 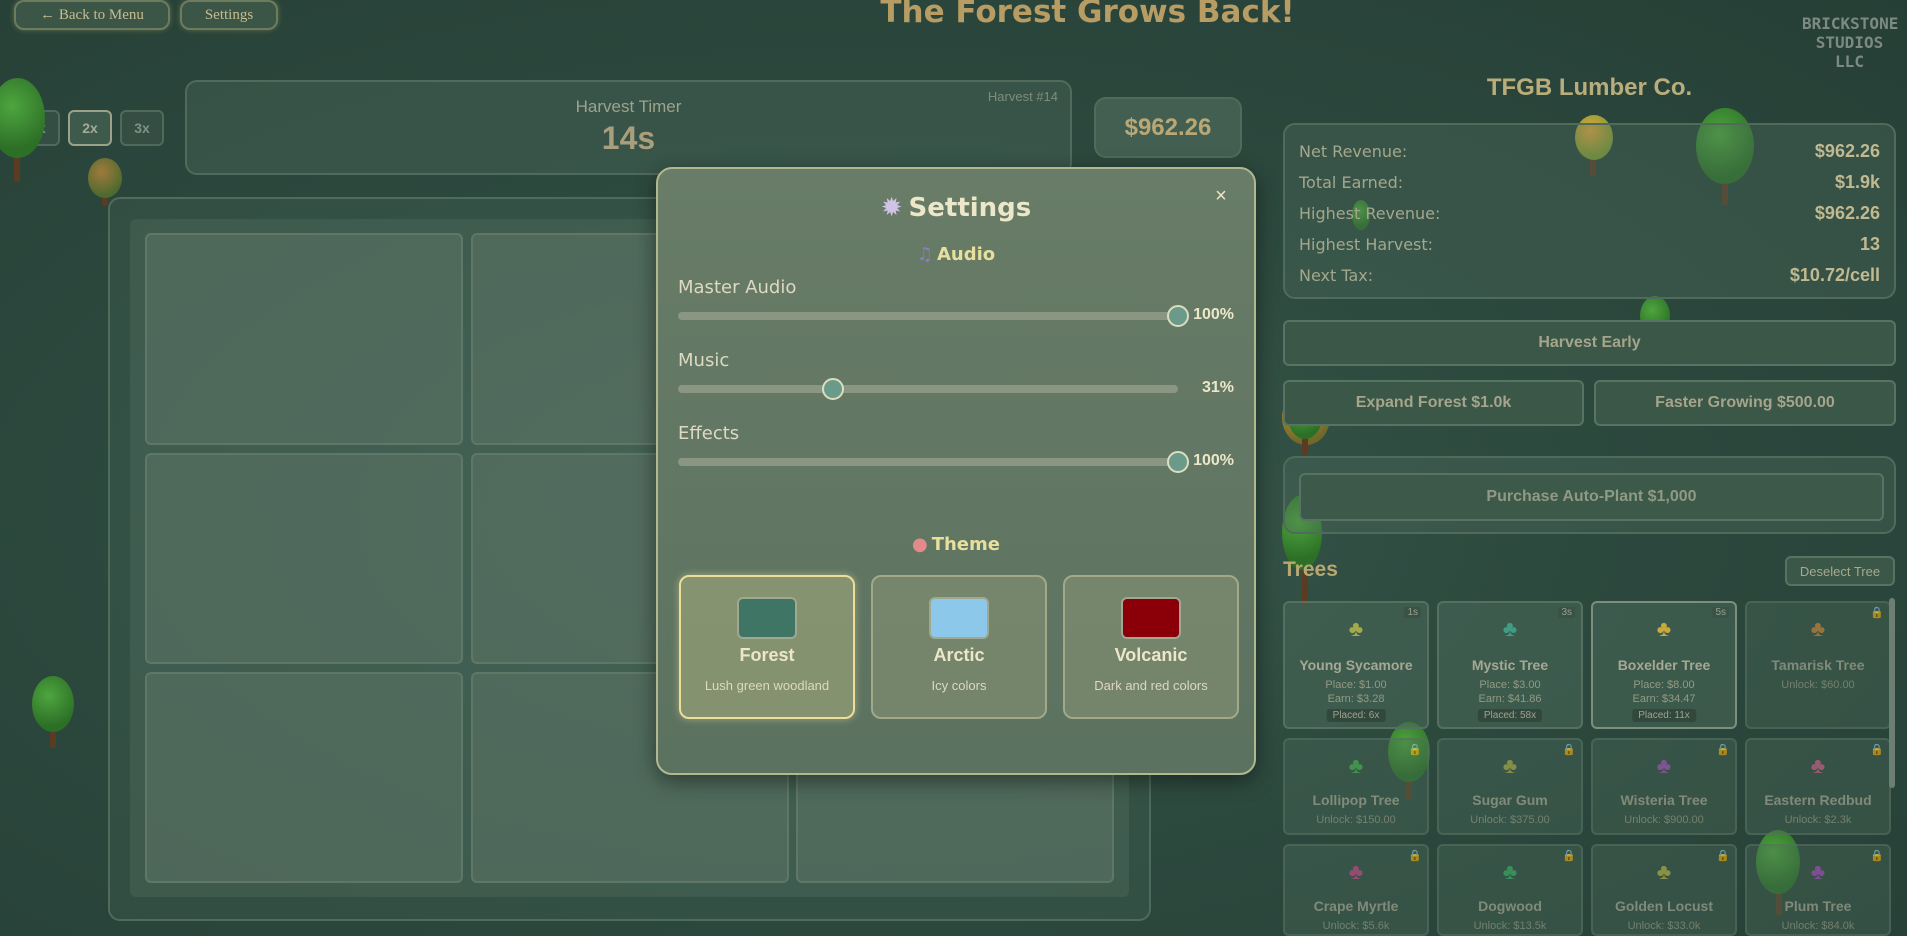 What do you see at coordinates (1818, 786) in the screenshot?
I see `tree-card-eastern-redbud: 🔒 ♣ Eastern Redbud Unlock: $2.3k` at bounding box center [1818, 786].